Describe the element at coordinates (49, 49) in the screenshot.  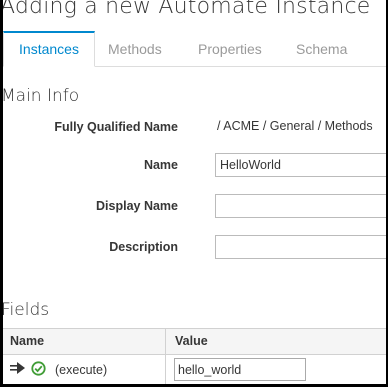
I see `tab-instances: Instances` at that location.